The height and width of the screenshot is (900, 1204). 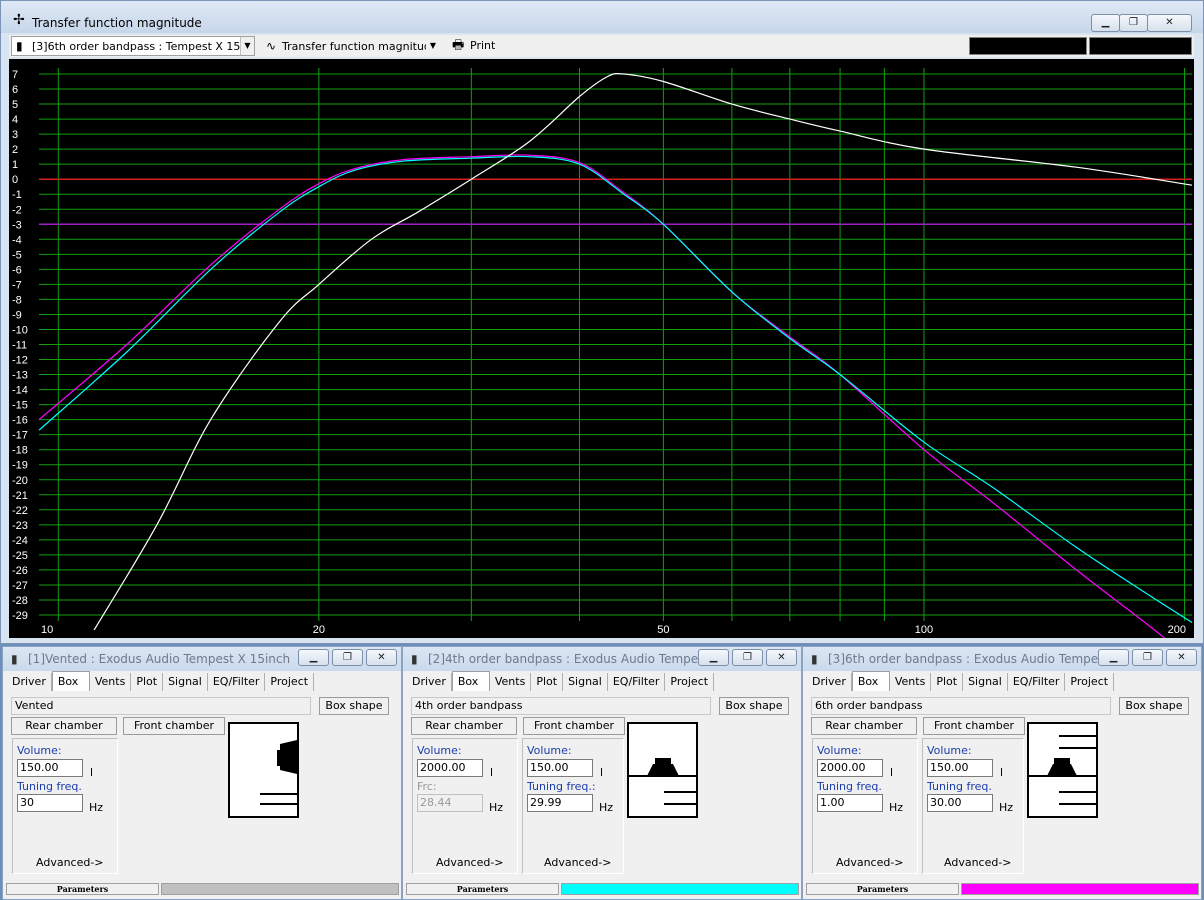 What do you see at coordinates (850, 803) in the screenshot?
I see `rear-frequency-input: 1.00` at bounding box center [850, 803].